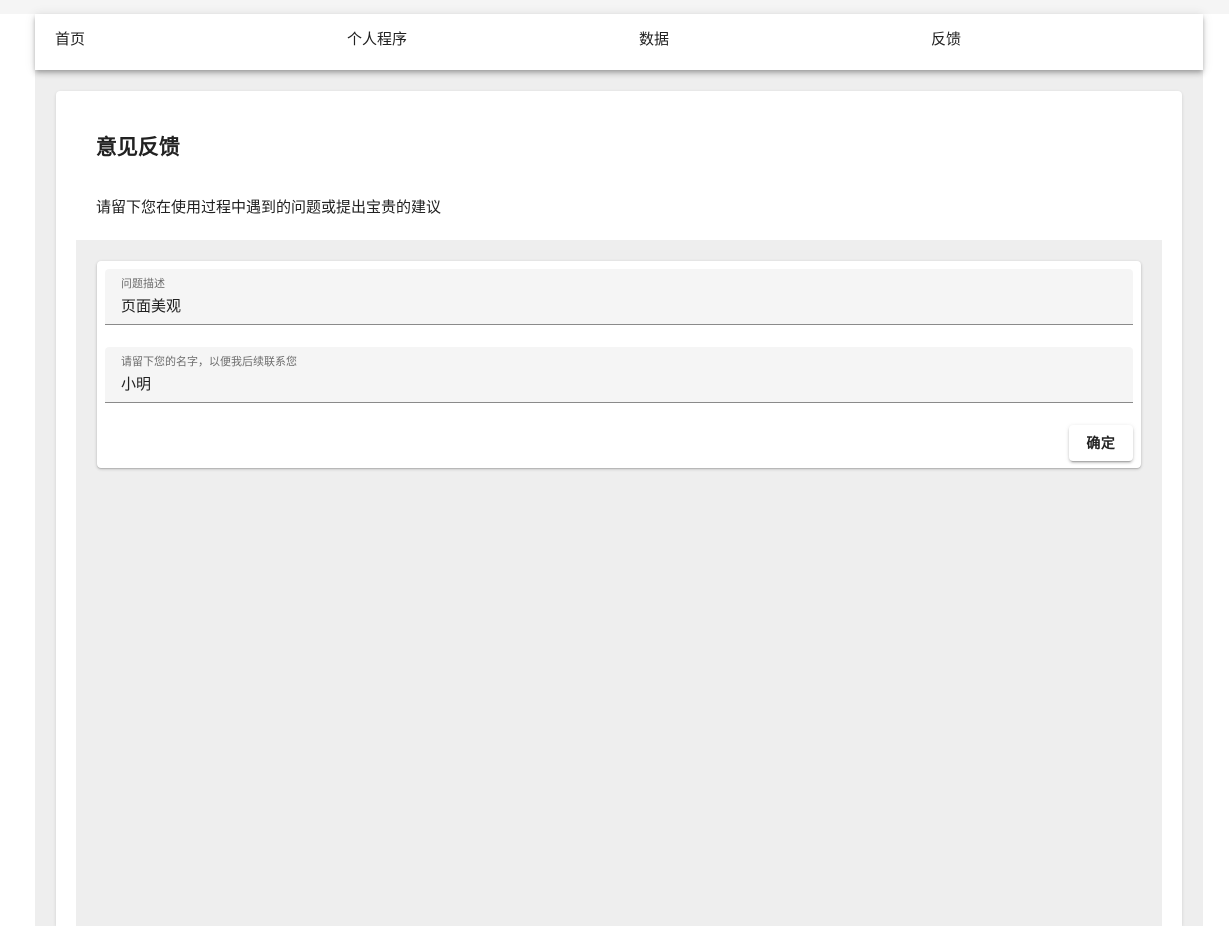  Describe the element at coordinates (136, 384) in the screenshot. I see `name-input: 小明` at that location.